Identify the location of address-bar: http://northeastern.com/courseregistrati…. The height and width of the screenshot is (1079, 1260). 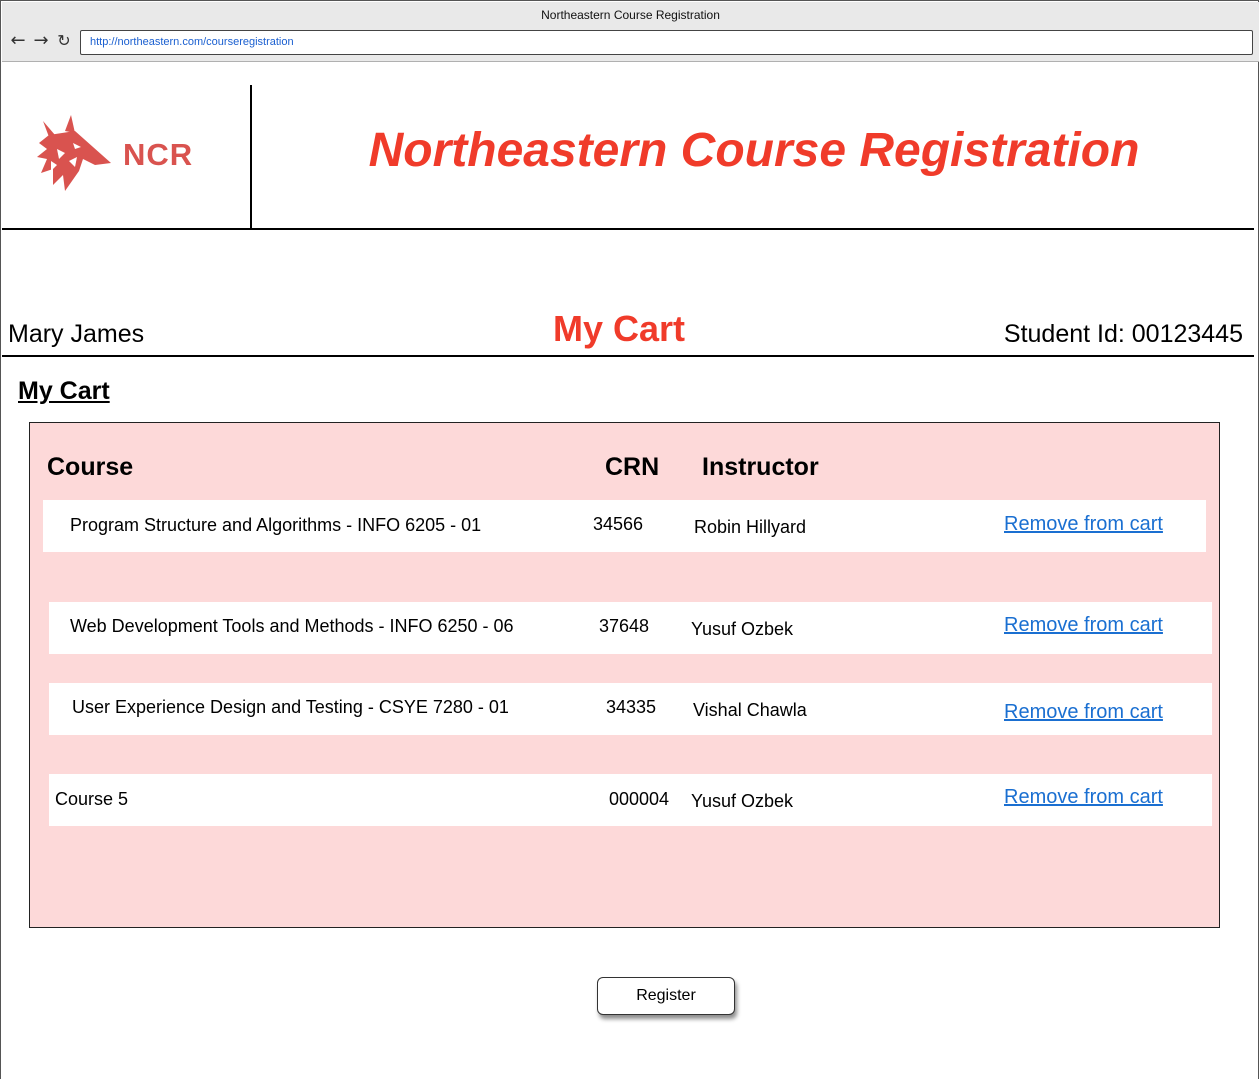
(666, 42).